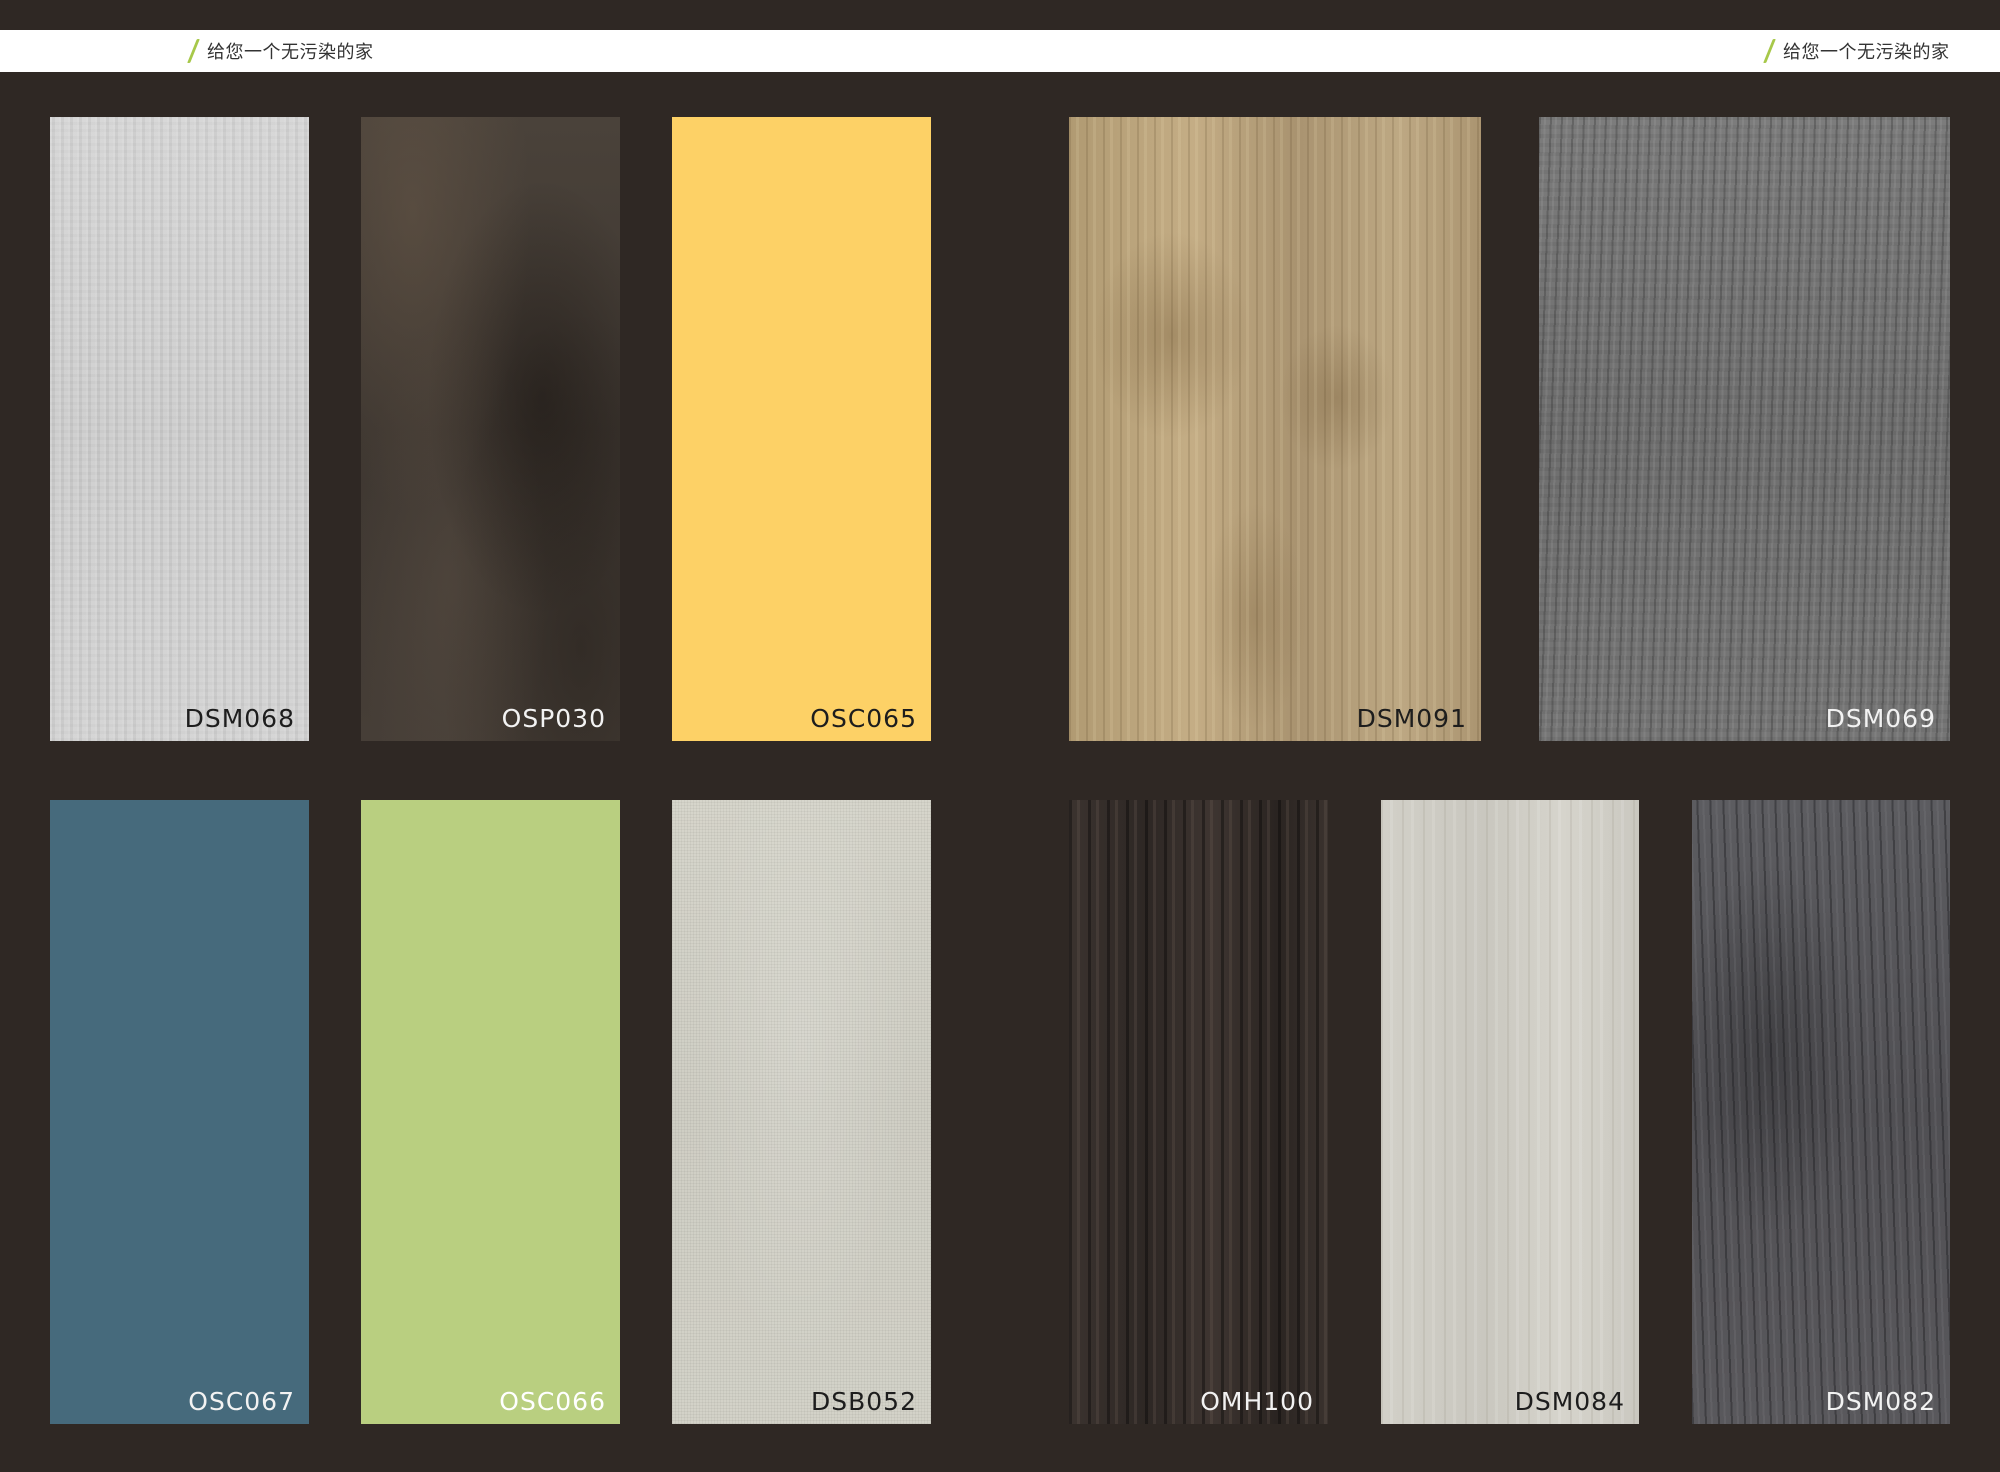 The height and width of the screenshot is (1472, 2000). I want to click on swatch-code: DSM091, so click(1411, 718).